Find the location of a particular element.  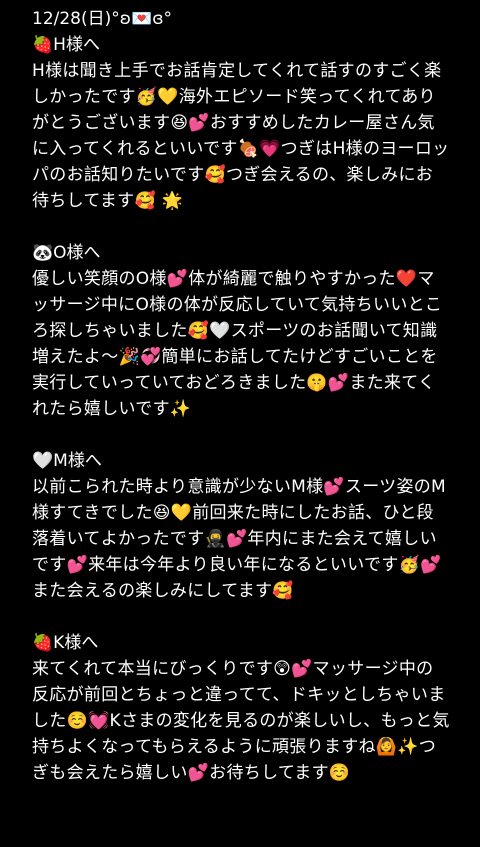

message-title-k: 🍓K様へ is located at coordinates (65, 643).